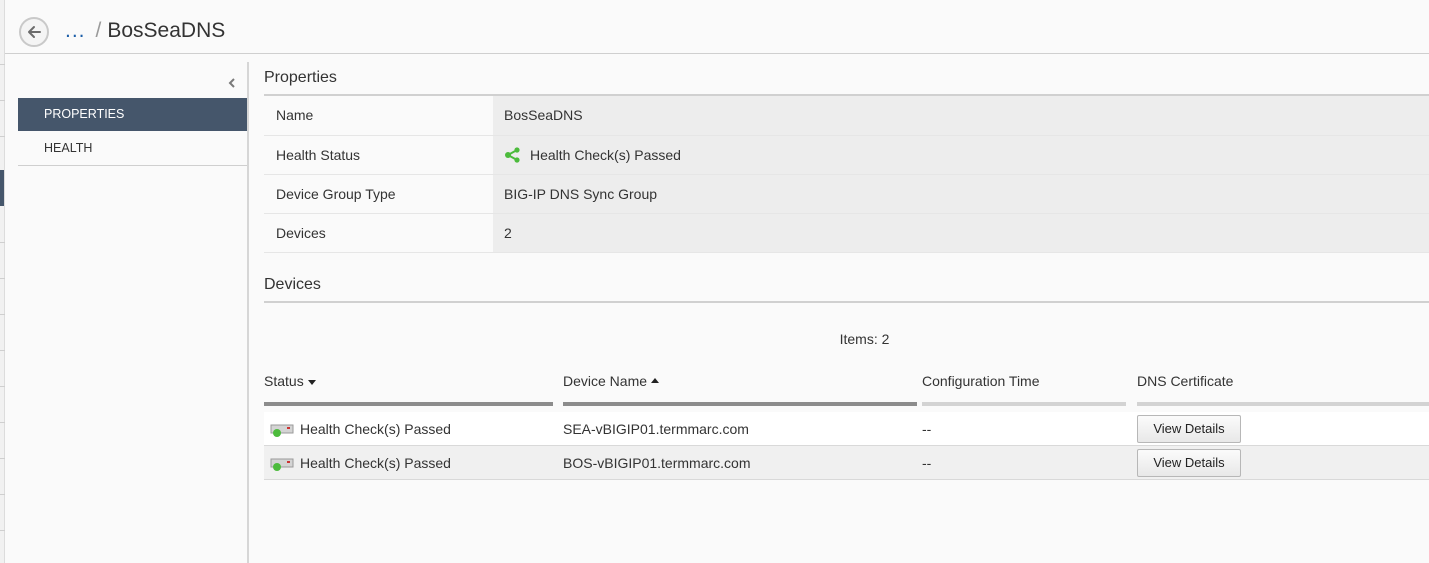 This screenshot has width=1429, height=563. I want to click on device-name-cell: SEA-vBIGIP01.termmarc.com, so click(656, 428).